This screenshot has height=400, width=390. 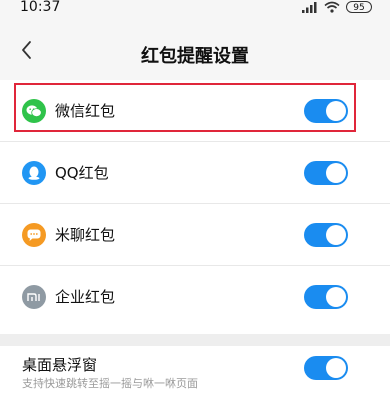 I want to click on floating-window-subtitle: 支持快速跳转至摇一摇与咻一咻页面, so click(x=110, y=383).